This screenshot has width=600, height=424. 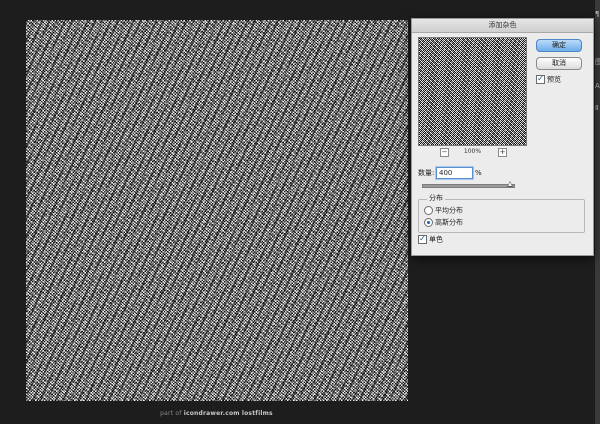 What do you see at coordinates (472, 91) in the screenshot?
I see `preview-thumbnail` at bounding box center [472, 91].